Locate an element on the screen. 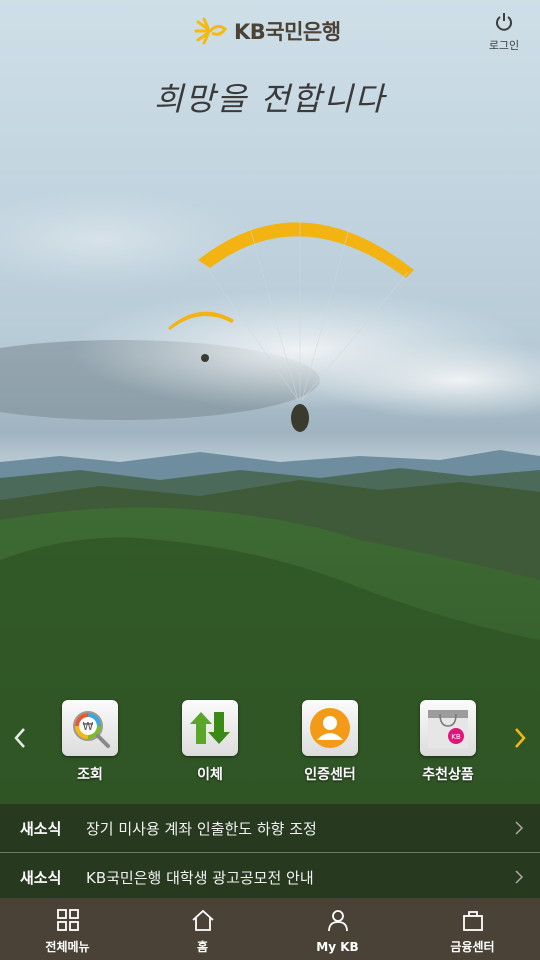  brand-name: KB국민은행 is located at coordinates (287, 32).